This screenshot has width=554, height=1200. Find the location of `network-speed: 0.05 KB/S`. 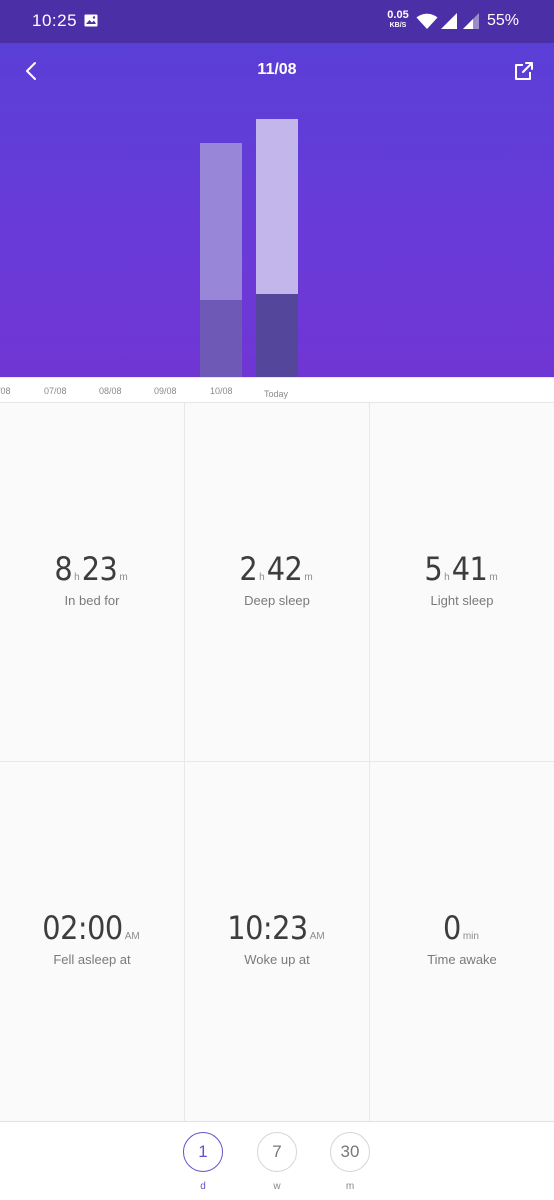

network-speed: 0.05 KB/S is located at coordinates (398, 20).